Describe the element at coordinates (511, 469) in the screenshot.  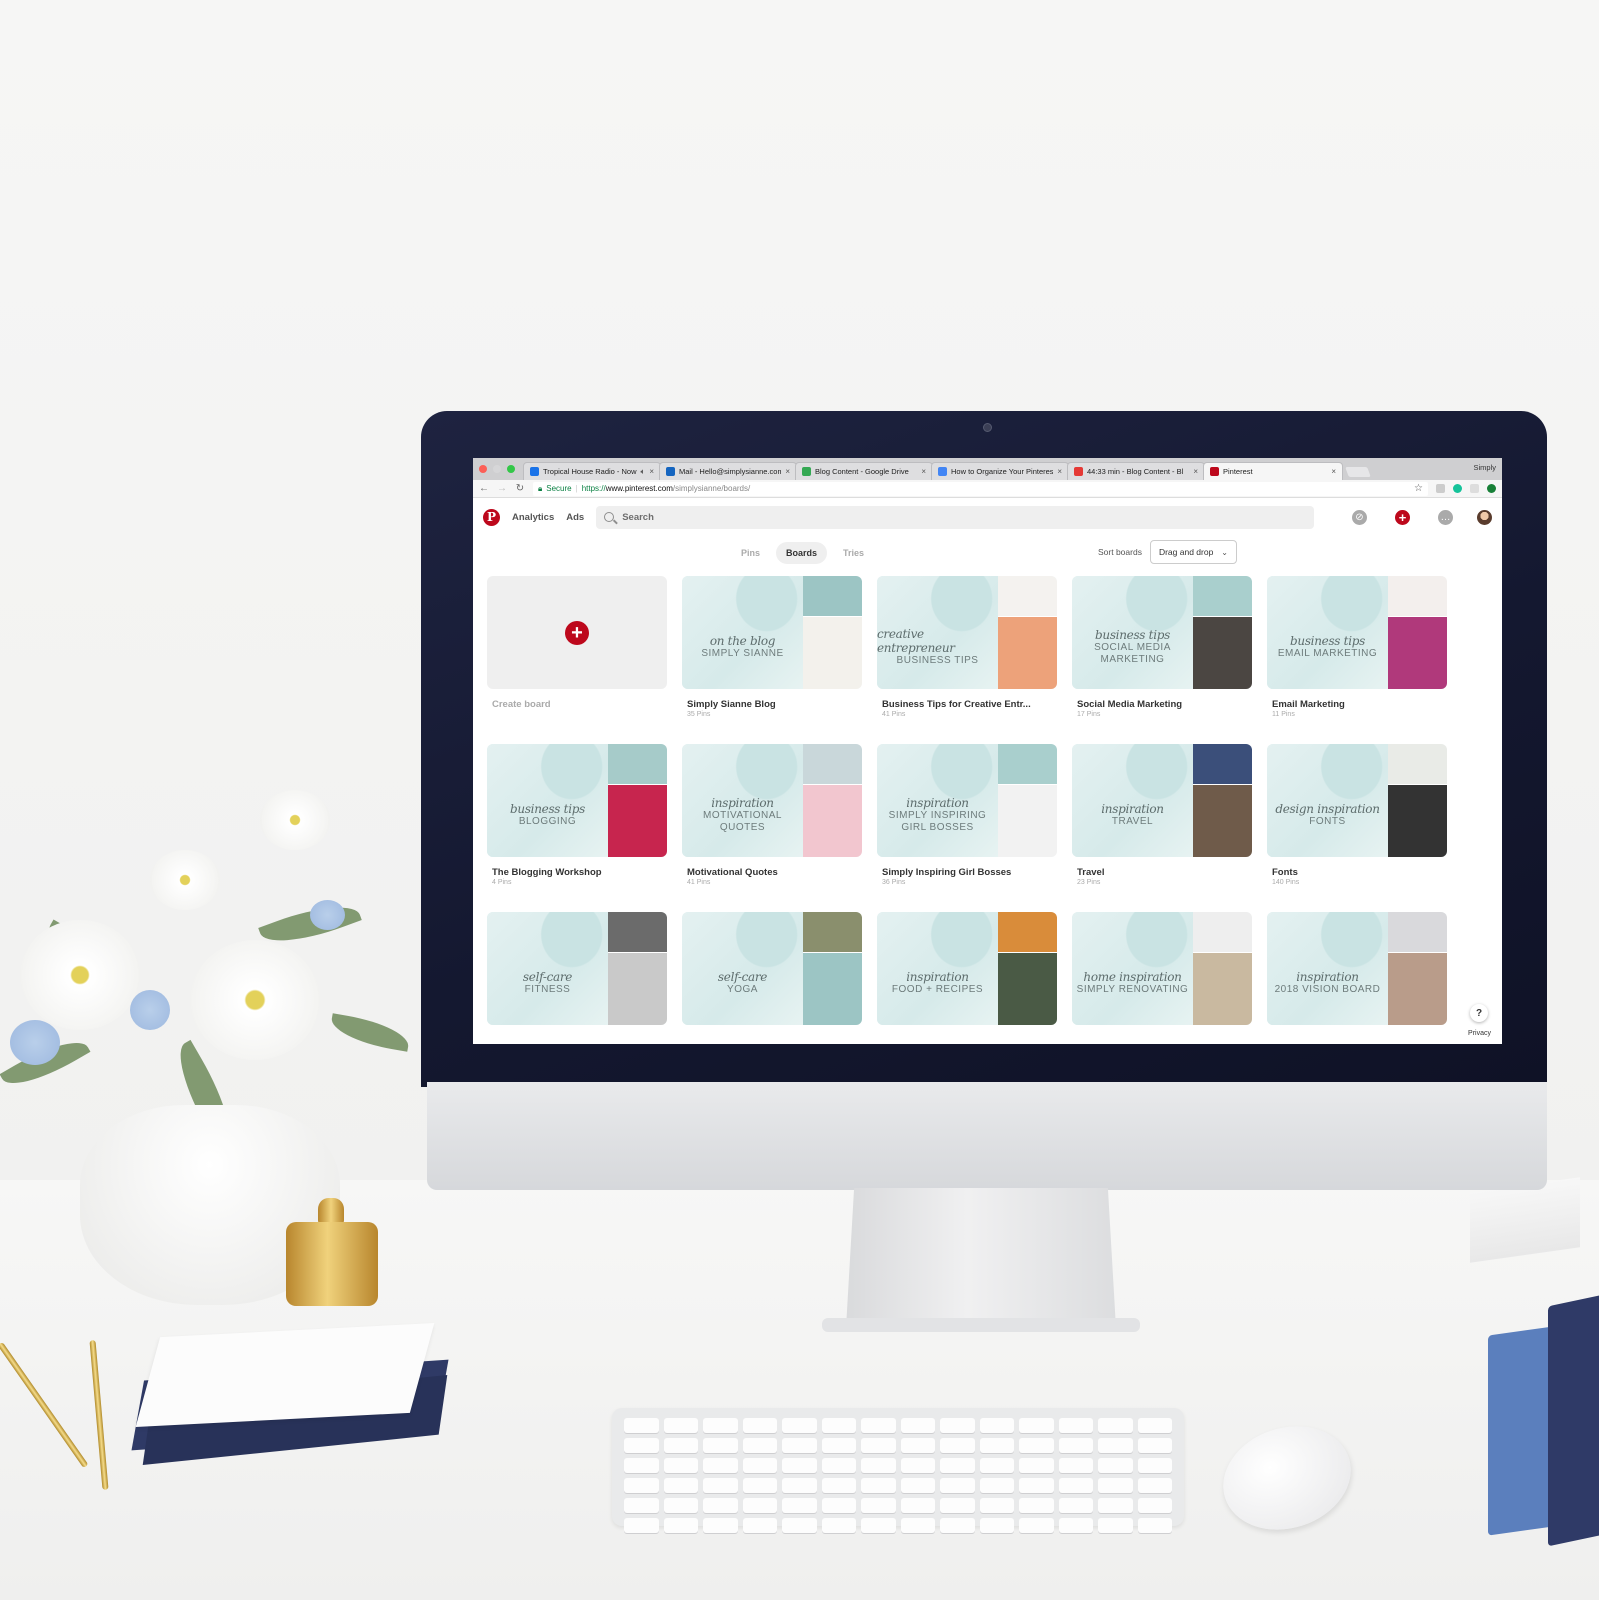
I see `maximize-window-button` at that location.